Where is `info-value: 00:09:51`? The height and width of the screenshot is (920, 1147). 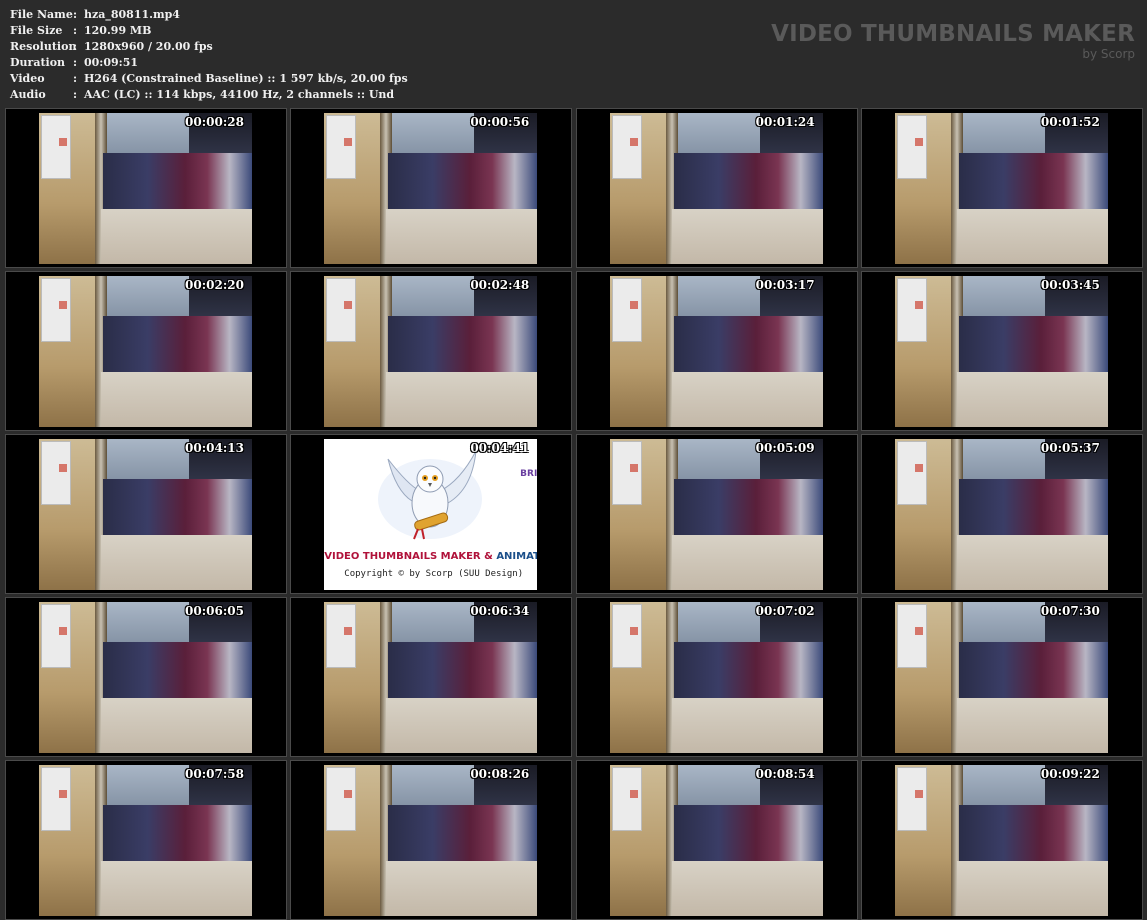
info-value: 00:09:51 is located at coordinates (111, 62).